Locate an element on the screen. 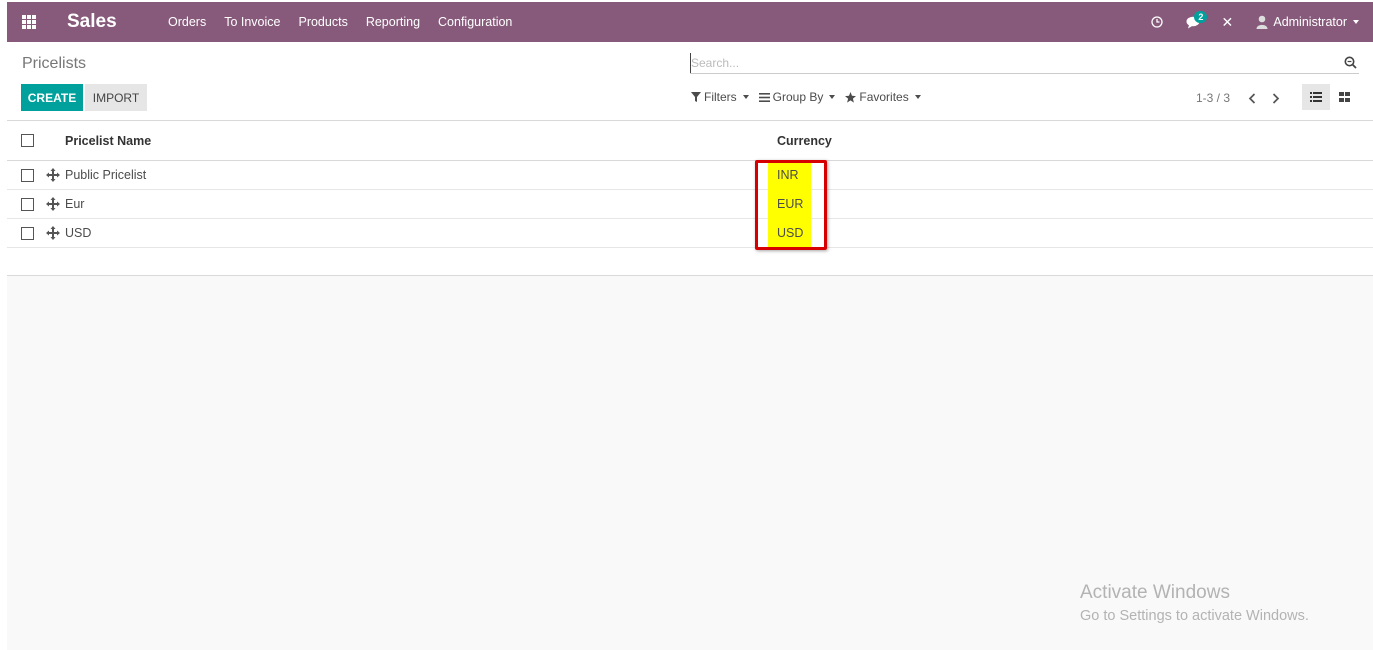  chevron-left-icon is located at coordinates (1252, 98).